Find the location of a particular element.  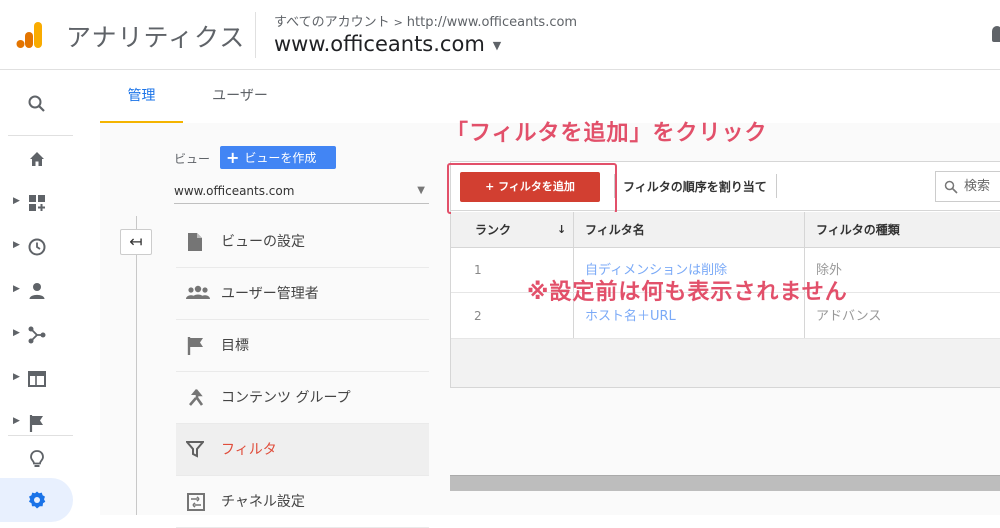

column-header-filter-name: フィルタ名 is located at coordinates (615, 230).